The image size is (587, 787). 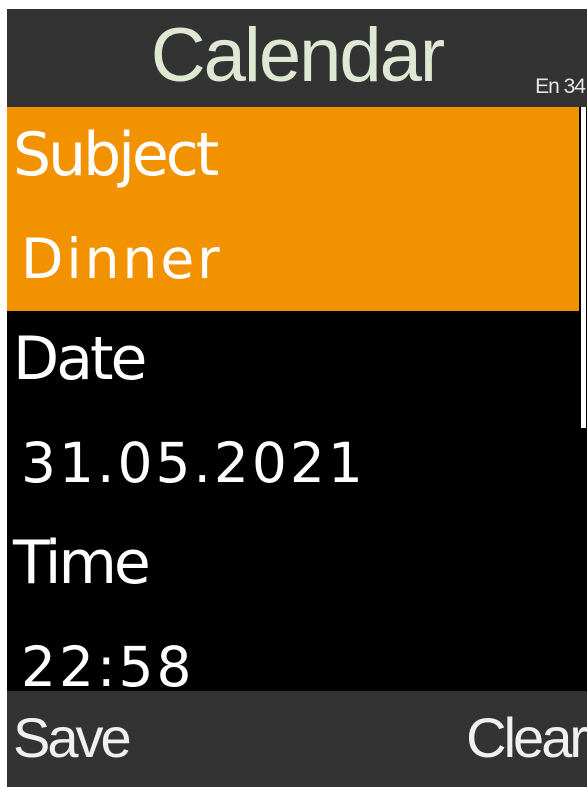 I want to click on screen-title: Calendar, so click(x=297, y=55).